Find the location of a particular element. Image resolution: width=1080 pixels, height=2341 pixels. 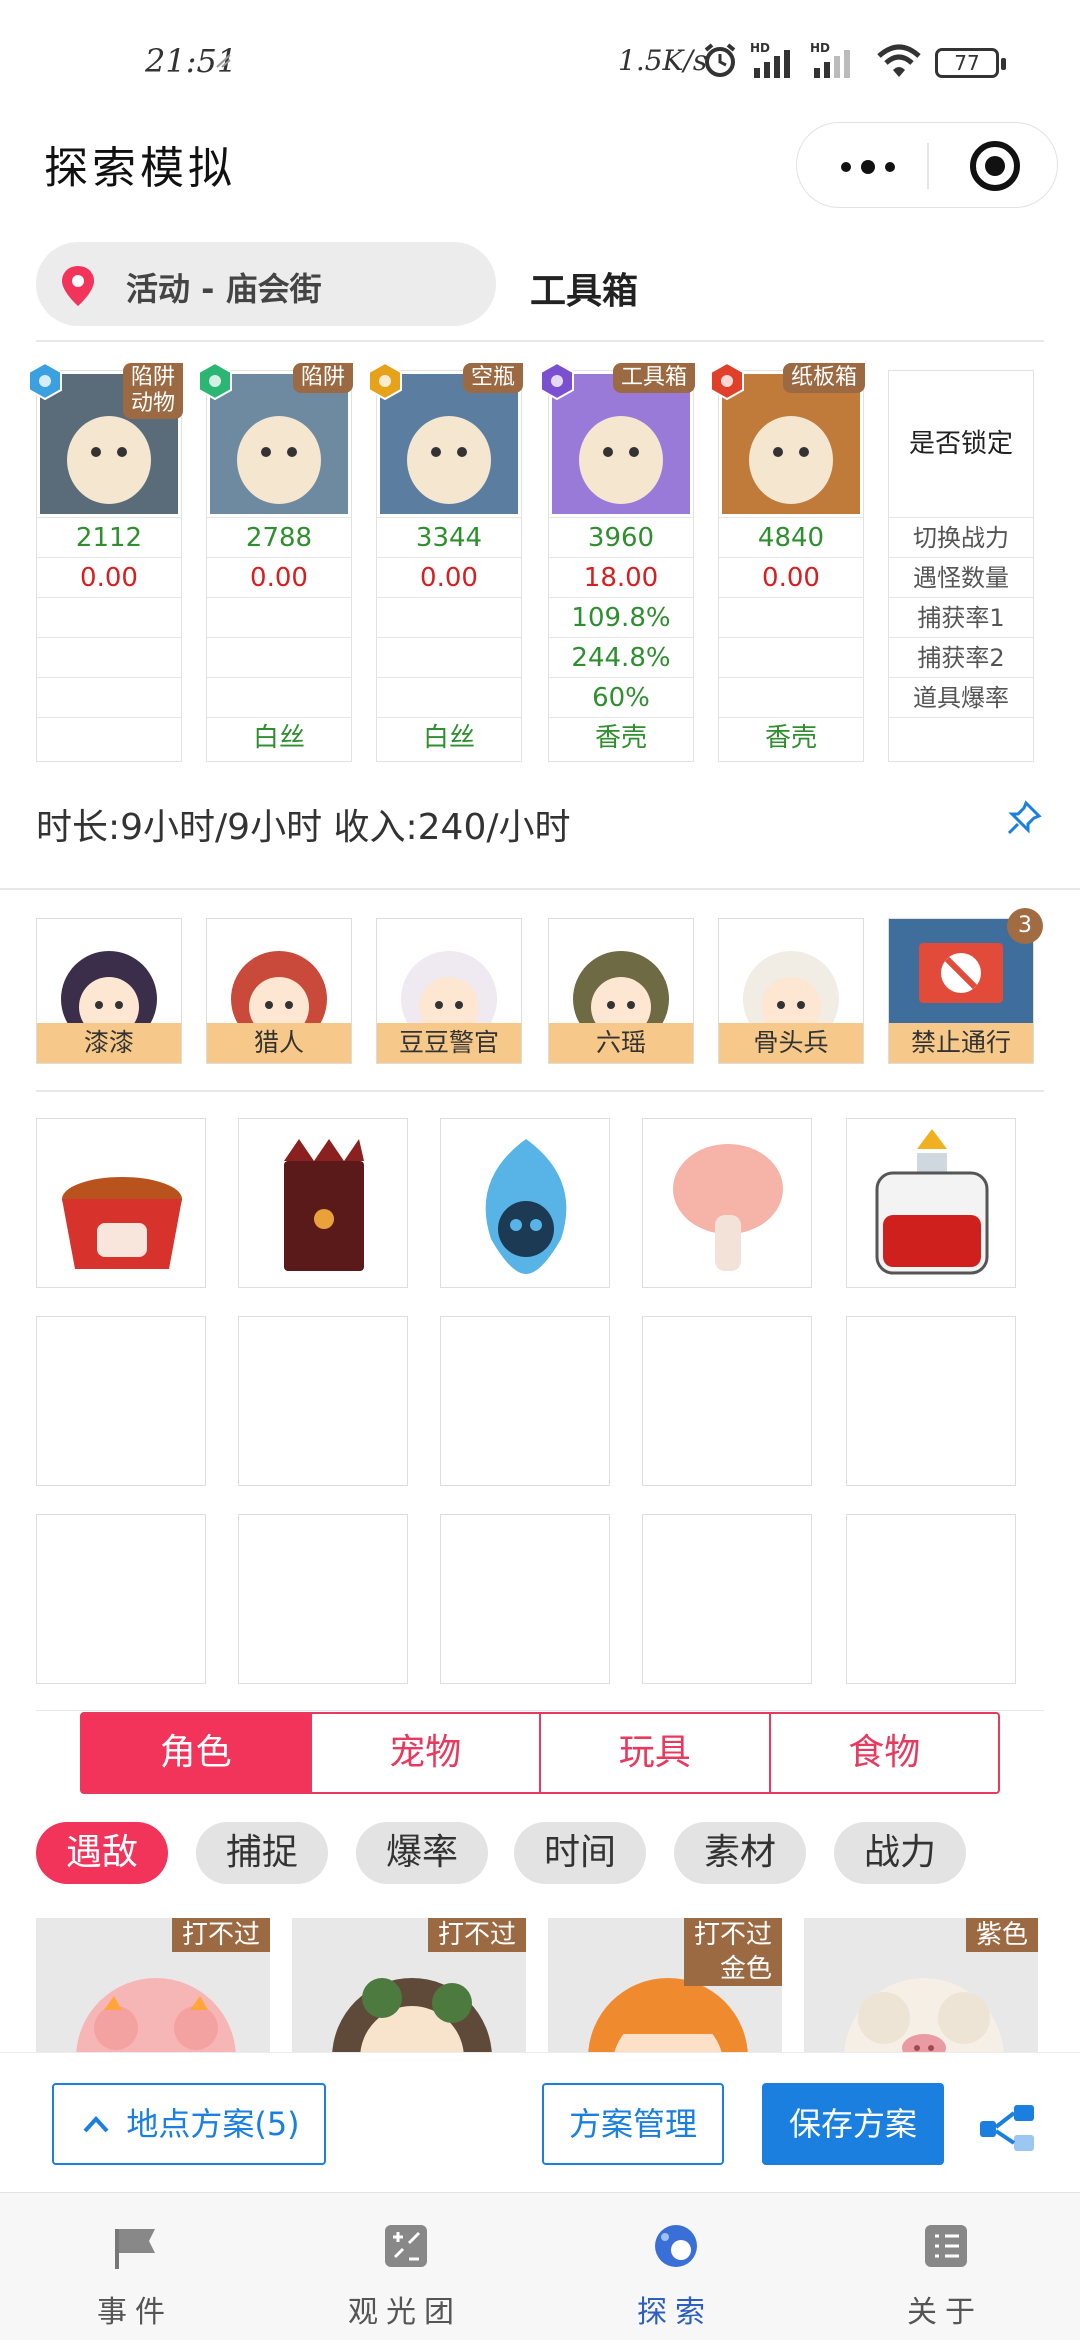

calculator-icon is located at coordinates (406, 2246).